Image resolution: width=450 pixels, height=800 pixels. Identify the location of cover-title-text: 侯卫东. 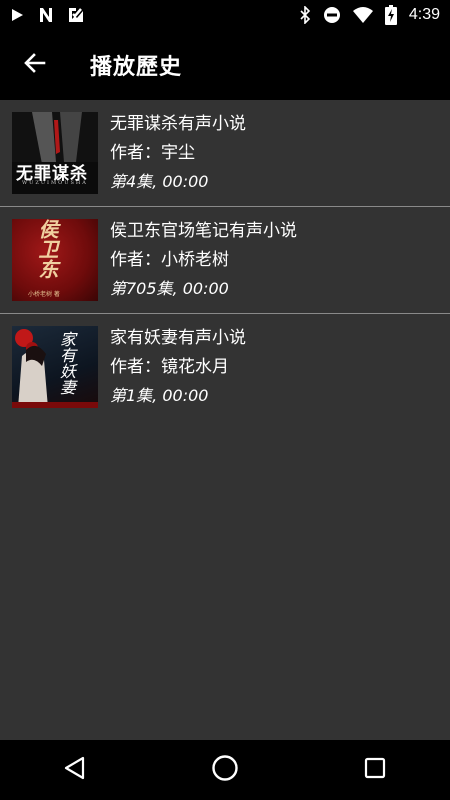
(47, 249).